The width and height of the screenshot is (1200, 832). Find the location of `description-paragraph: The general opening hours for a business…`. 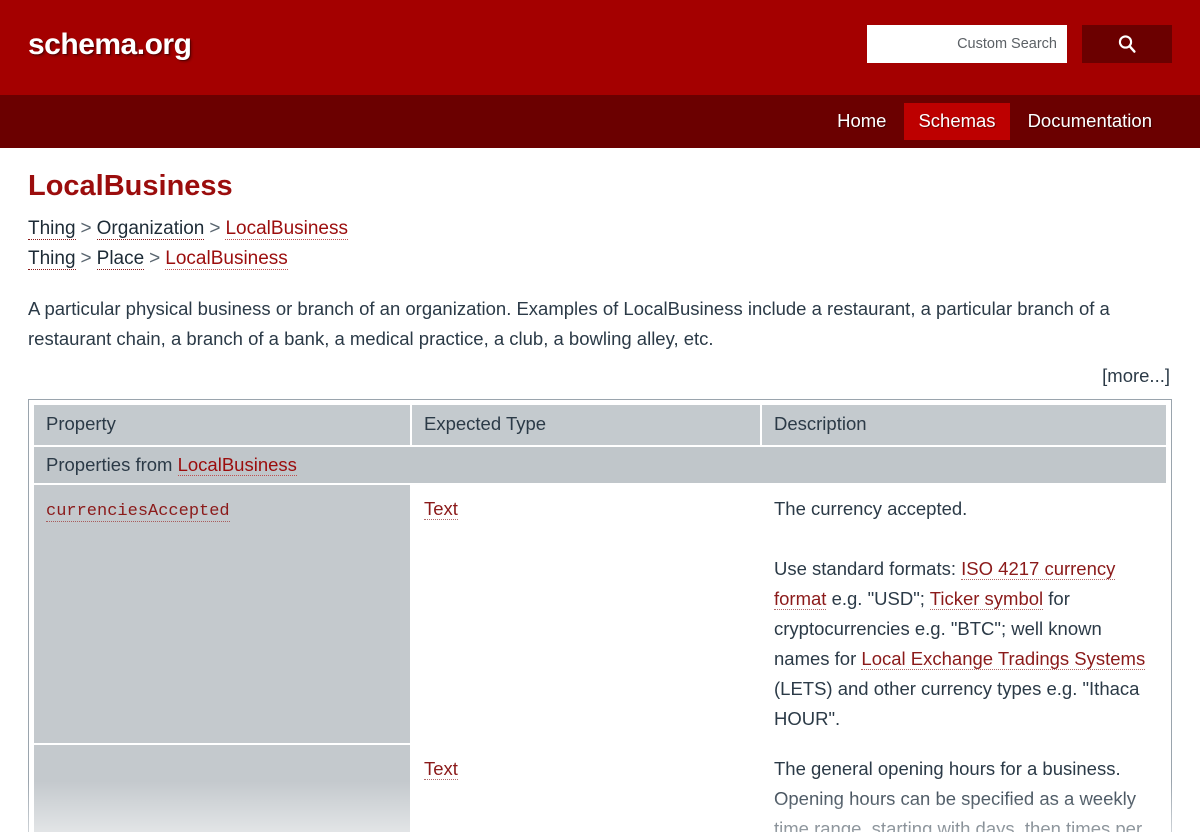

description-paragraph: The general opening hours for a business… is located at coordinates (958, 794).